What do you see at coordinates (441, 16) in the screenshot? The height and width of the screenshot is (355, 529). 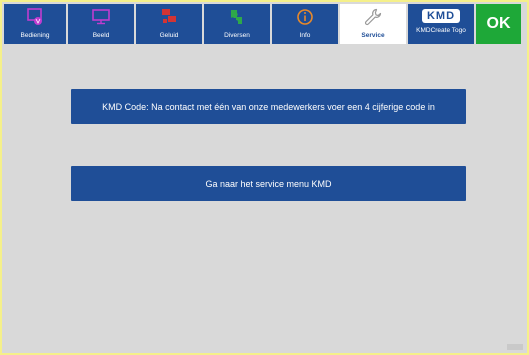 I see `kmd-logo-badge: KMD` at bounding box center [441, 16].